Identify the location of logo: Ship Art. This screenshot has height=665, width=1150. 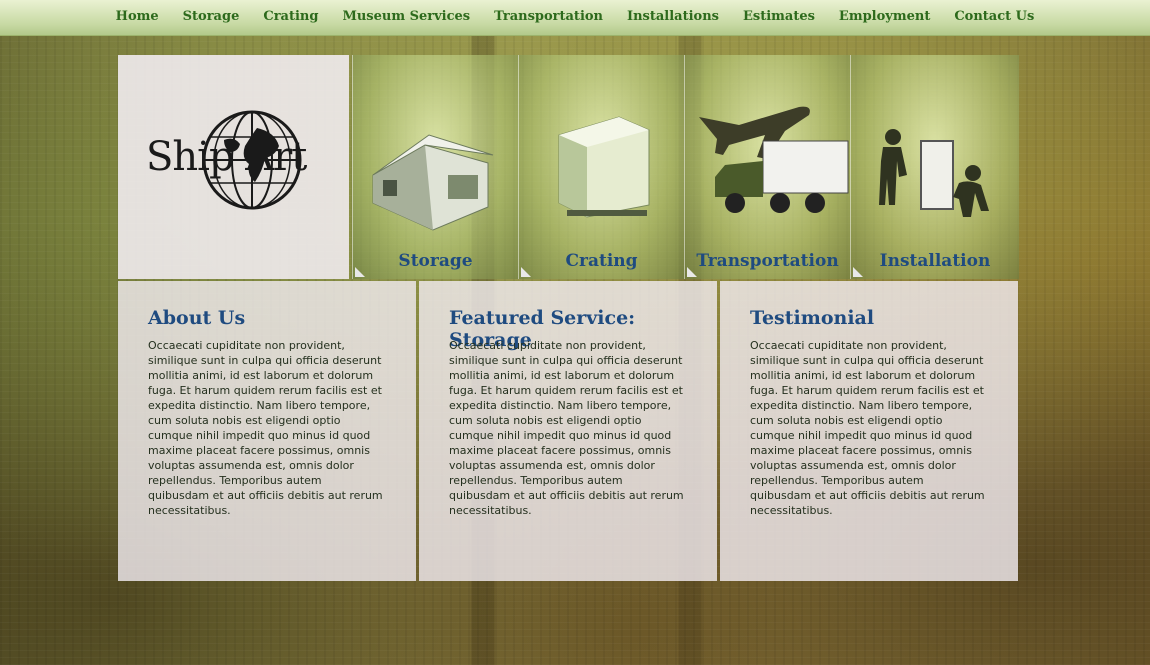
(236, 160).